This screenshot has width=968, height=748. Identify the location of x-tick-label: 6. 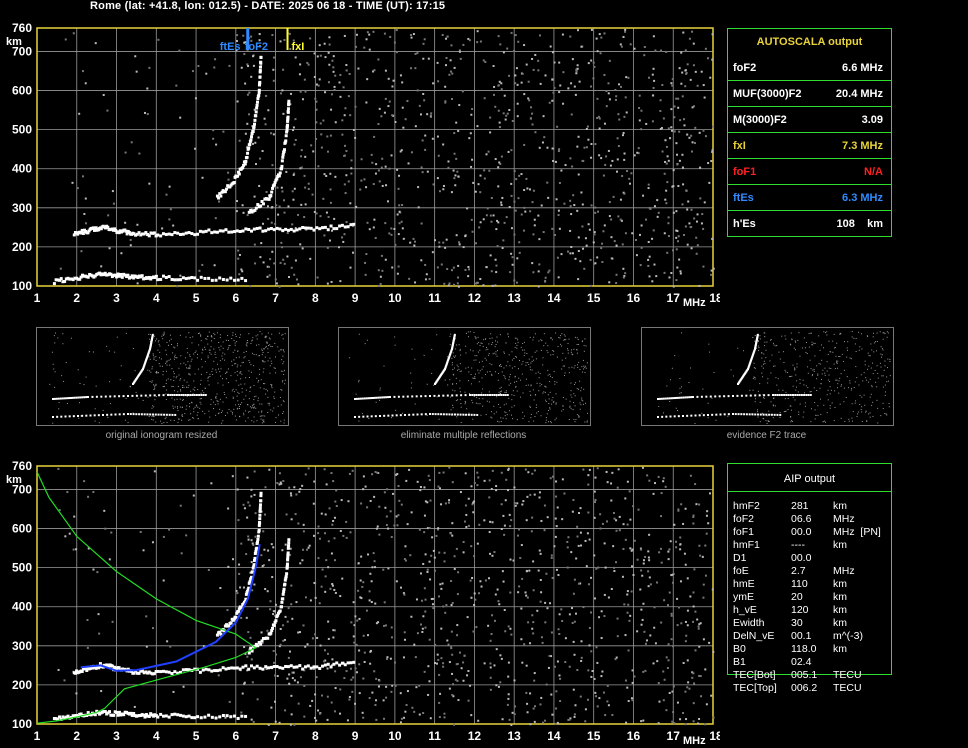
(235, 736).